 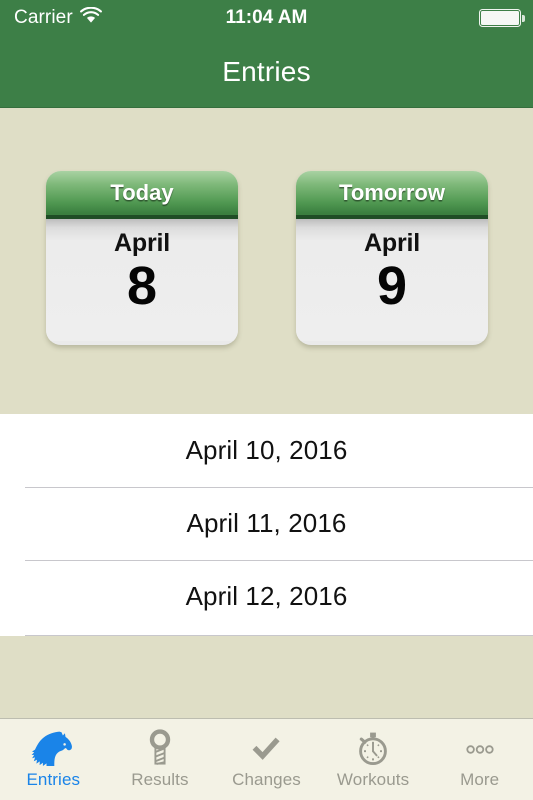 I want to click on tab-more: More, so click(x=479, y=759).